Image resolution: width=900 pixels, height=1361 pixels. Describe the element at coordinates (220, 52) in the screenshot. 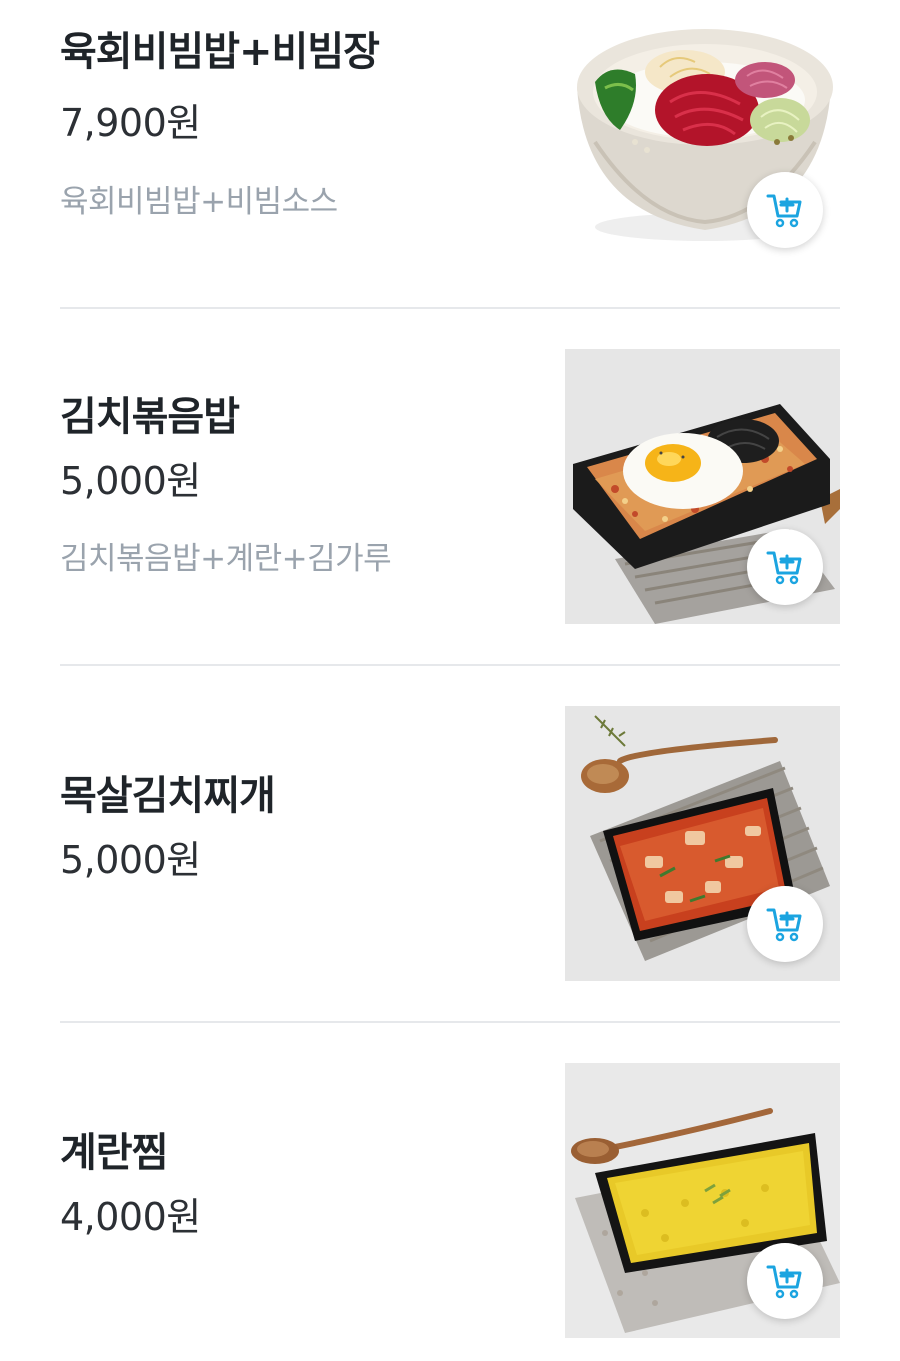

I see `menu-item-name: 육회비빔밥+비빔장` at that location.